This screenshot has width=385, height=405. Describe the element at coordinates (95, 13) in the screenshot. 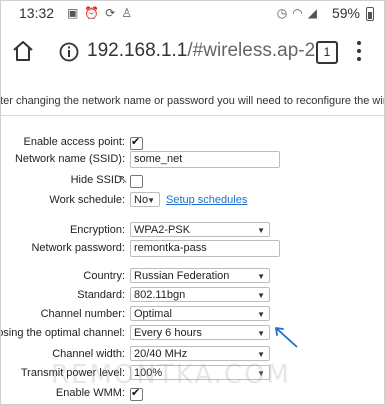

I see `alarm-icon: ⏰` at that location.